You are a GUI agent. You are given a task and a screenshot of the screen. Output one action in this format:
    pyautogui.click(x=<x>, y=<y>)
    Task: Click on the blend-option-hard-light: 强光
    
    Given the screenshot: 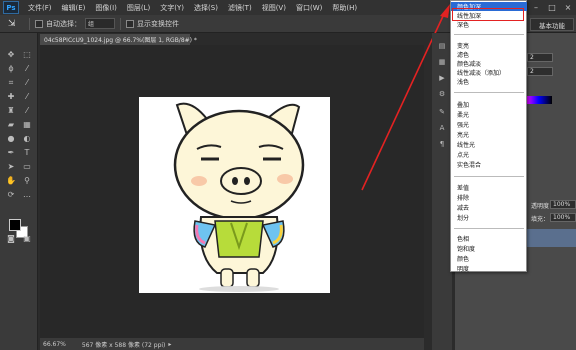 What is the action you would take?
    pyautogui.click(x=489, y=124)
    